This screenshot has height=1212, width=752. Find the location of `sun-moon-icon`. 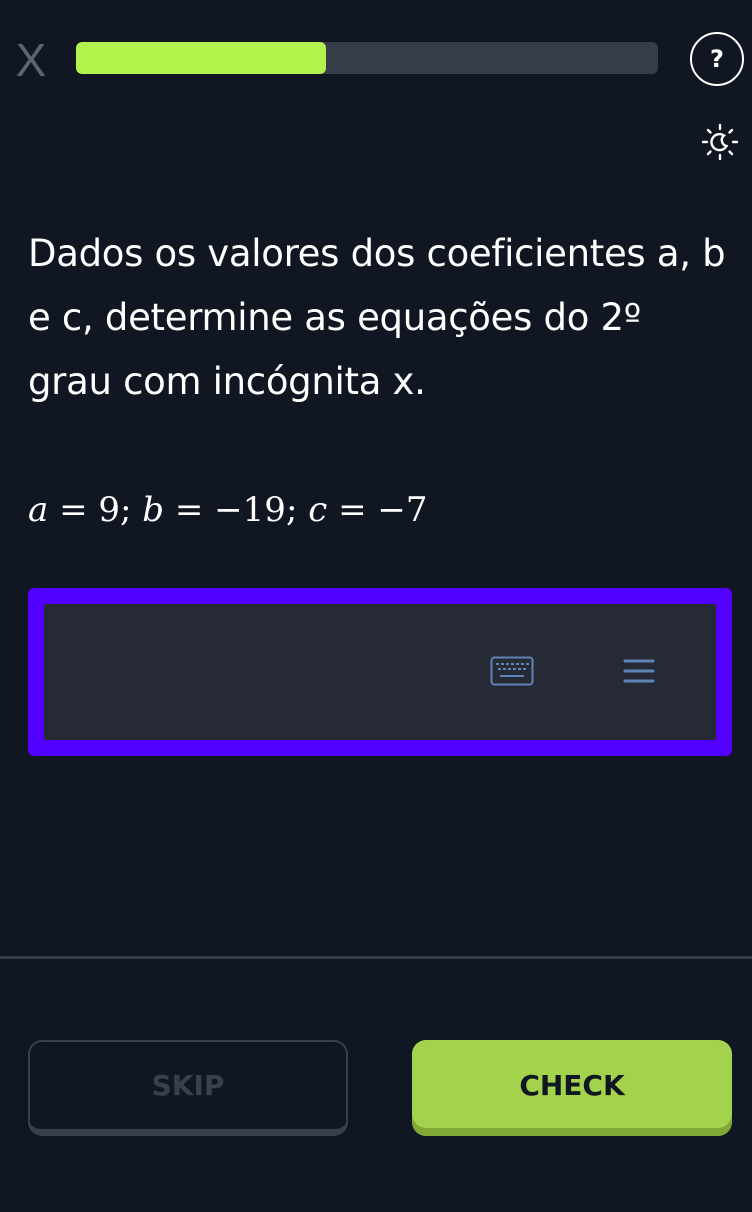

sun-moon-icon is located at coordinates (720, 142).